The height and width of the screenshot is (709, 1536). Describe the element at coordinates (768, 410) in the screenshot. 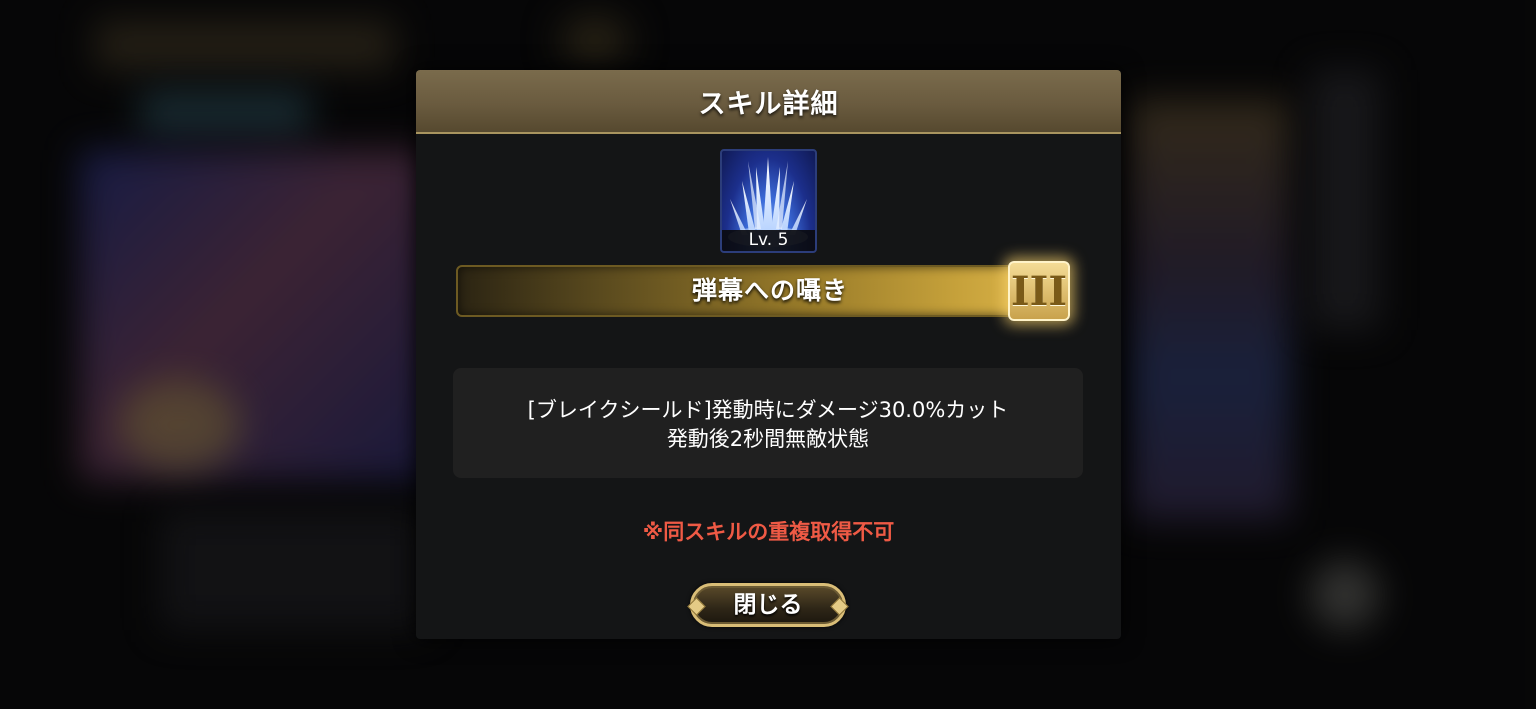

I see `skill-description-line-1: [ブレイクシールド]発動時にダメージ30.0%カット` at that location.